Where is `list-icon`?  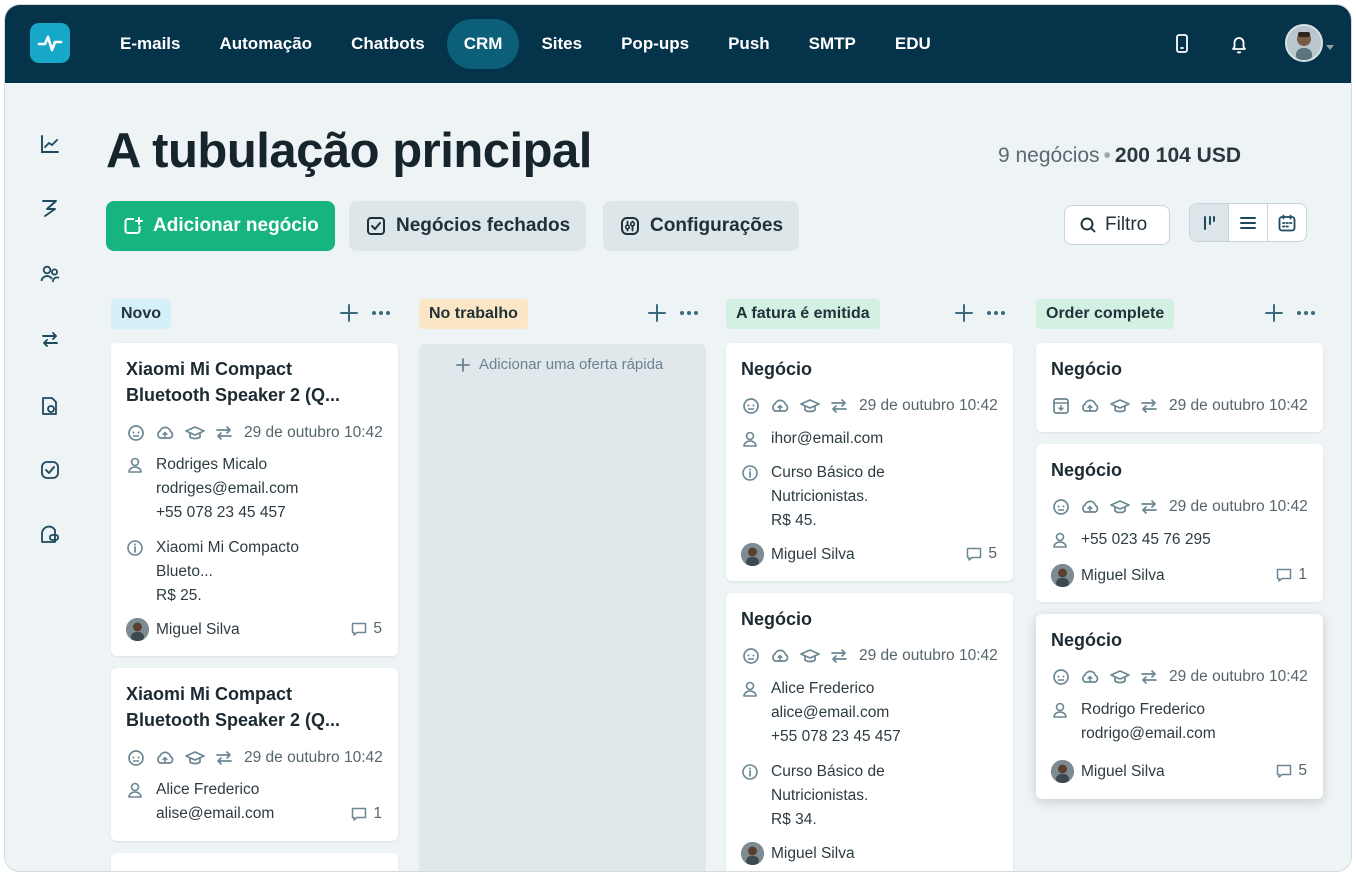
list-icon is located at coordinates (1248, 222).